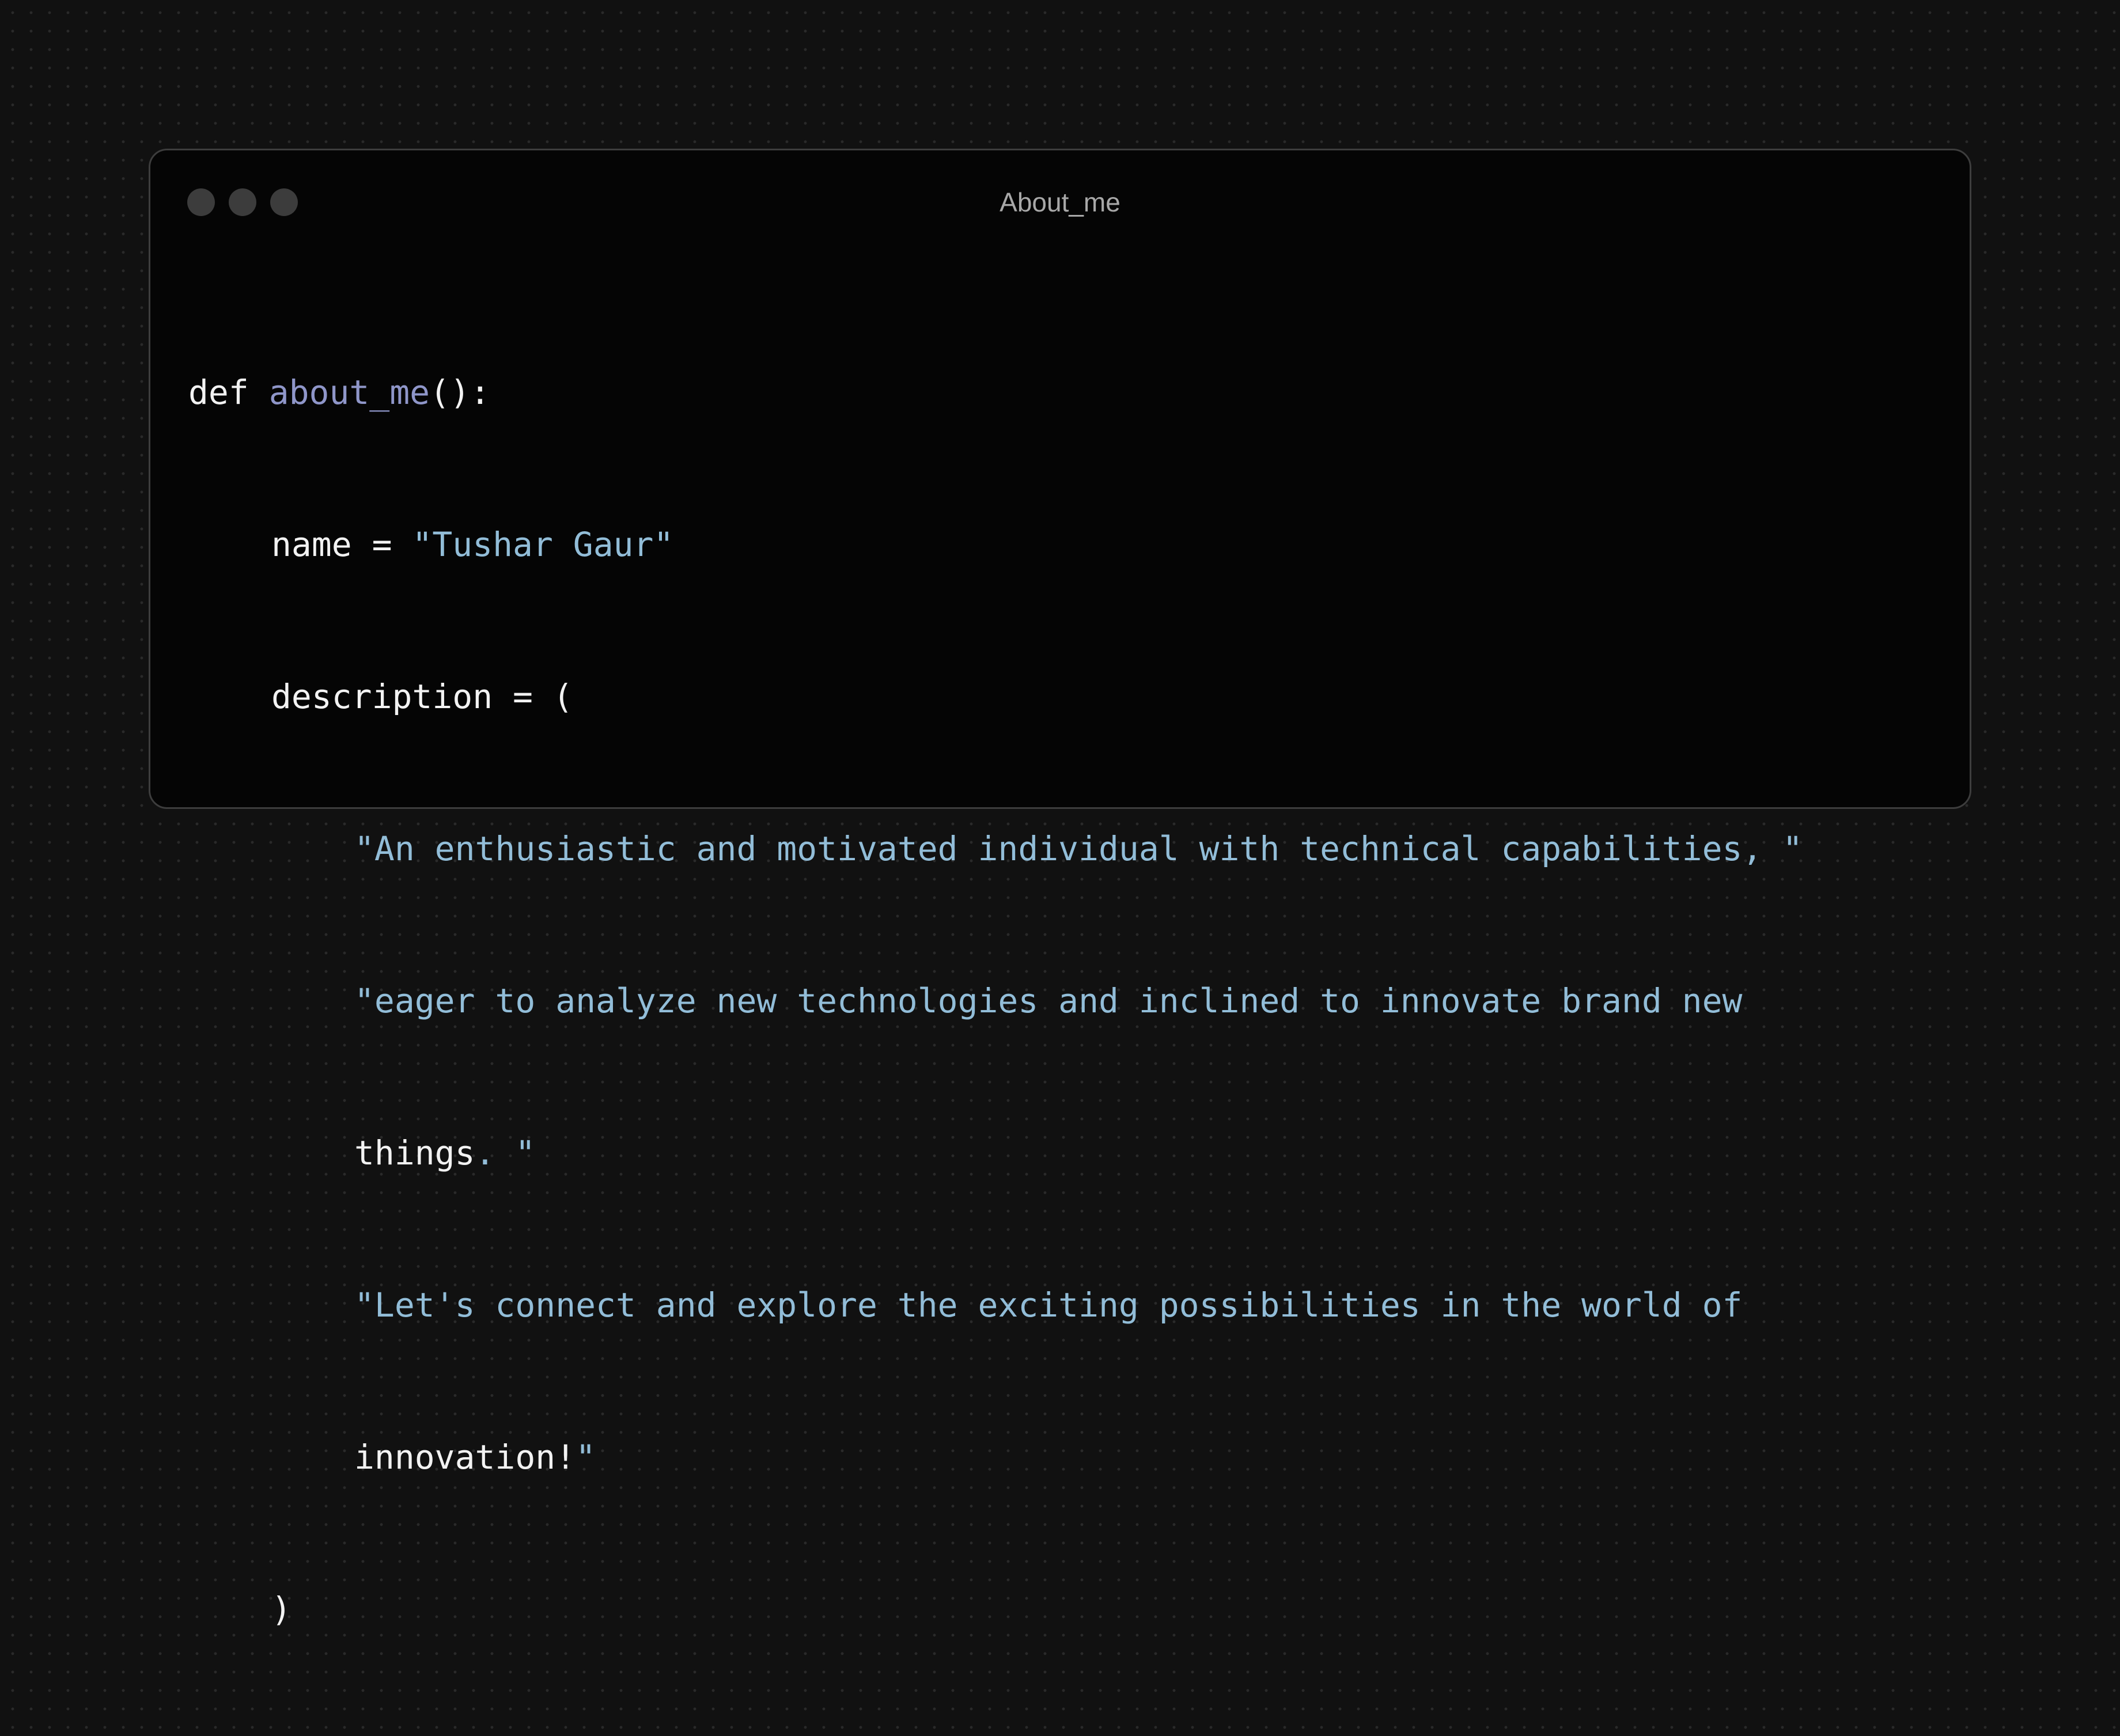 The height and width of the screenshot is (1736, 2120). Describe the element at coordinates (460, 392) in the screenshot. I see `signature-tail: ():` at that location.